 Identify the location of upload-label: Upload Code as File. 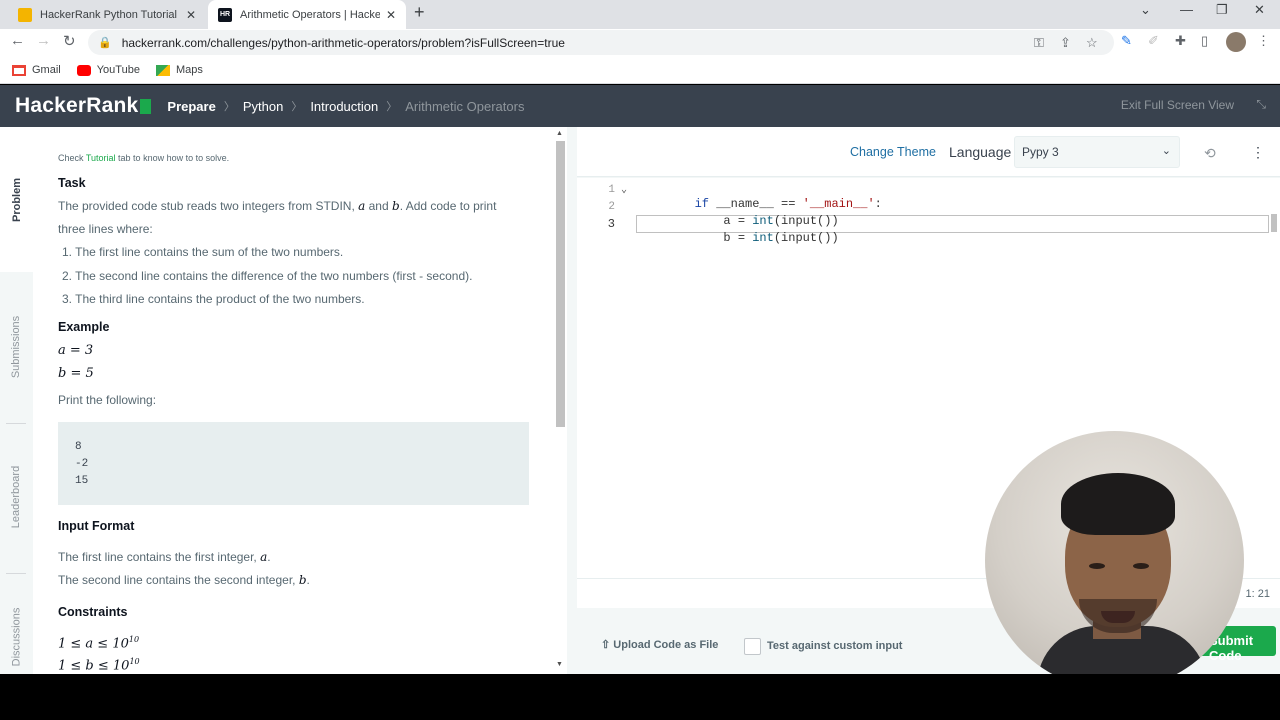
(666, 645).